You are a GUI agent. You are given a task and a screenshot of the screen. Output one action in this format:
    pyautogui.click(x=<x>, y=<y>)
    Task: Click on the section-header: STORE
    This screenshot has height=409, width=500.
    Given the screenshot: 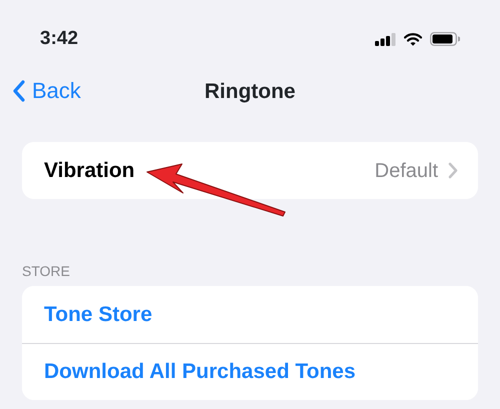 What is the action you would take?
    pyautogui.click(x=46, y=271)
    